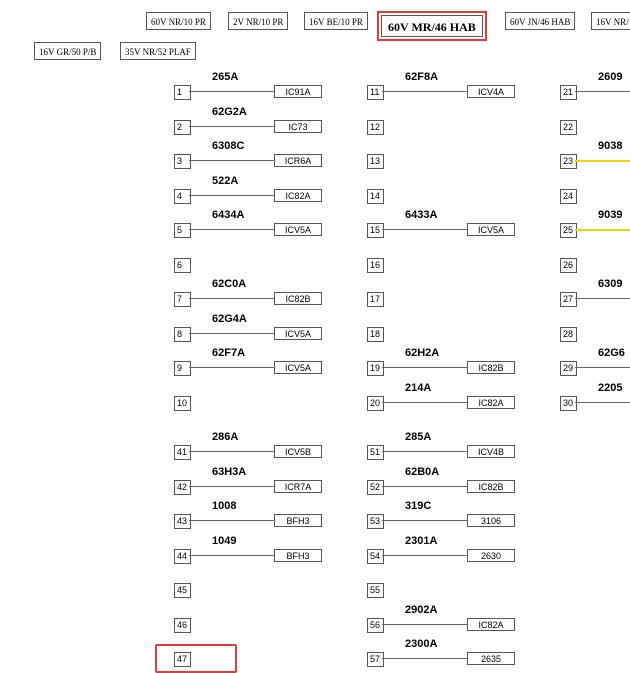 The height and width of the screenshot is (673, 630). I want to click on destination-7: IC82B, so click(298, 298).